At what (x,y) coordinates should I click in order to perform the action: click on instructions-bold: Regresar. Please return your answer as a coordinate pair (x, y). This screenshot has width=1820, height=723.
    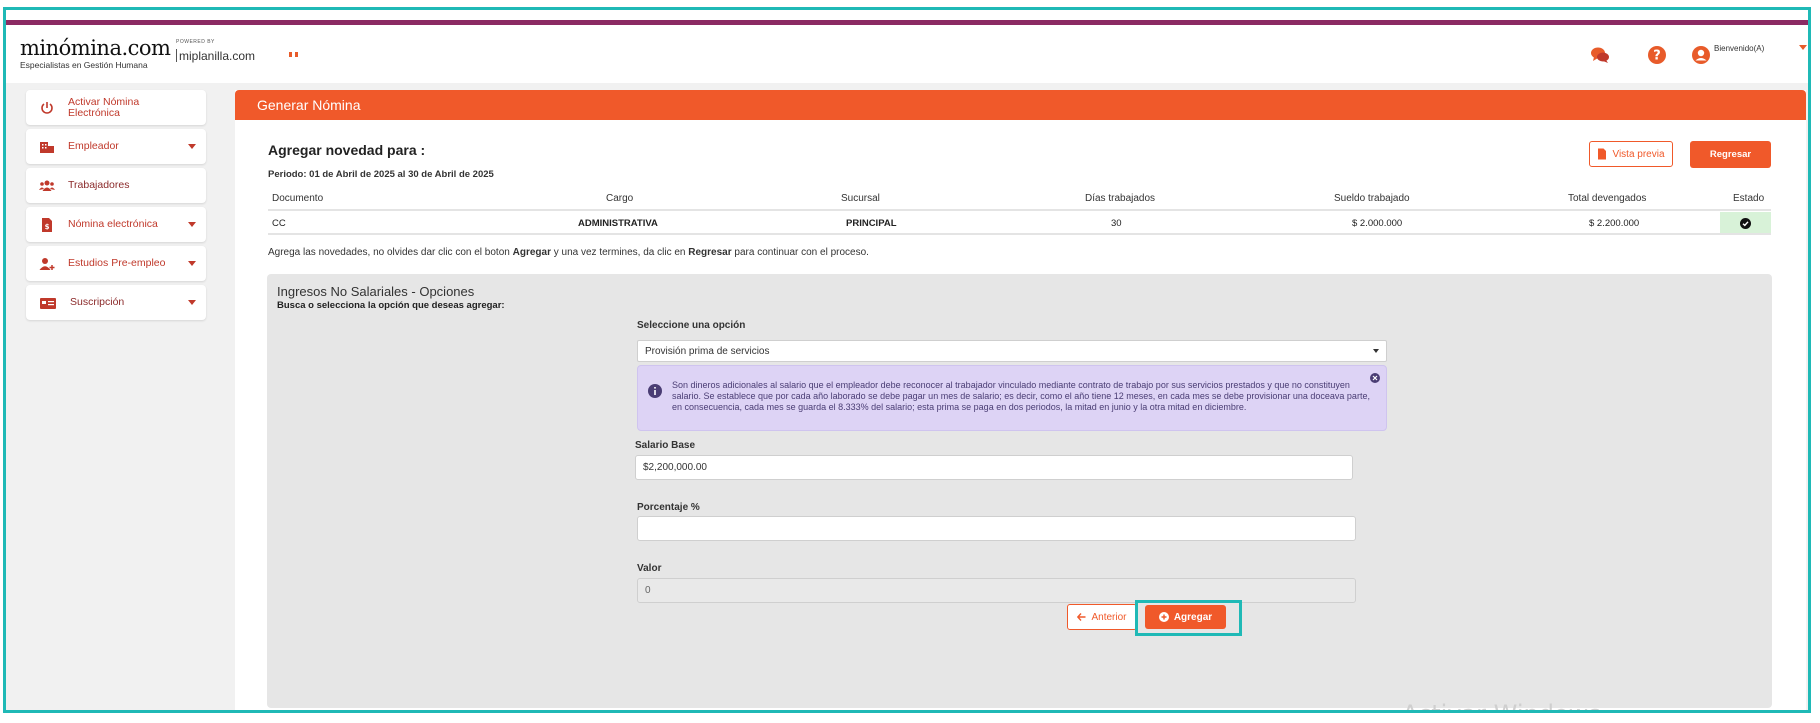
    Looking at the image, I should click on (710, 252).